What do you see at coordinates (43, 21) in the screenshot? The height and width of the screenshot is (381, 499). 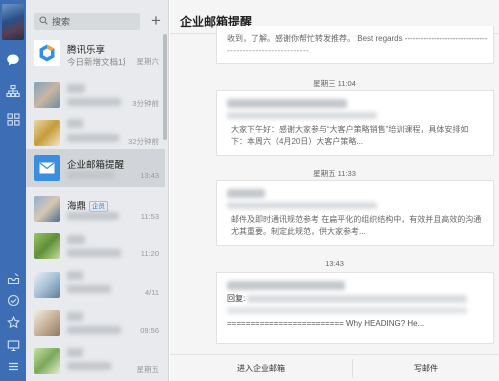 I see `search-icon` at bounding box center [43, 21].